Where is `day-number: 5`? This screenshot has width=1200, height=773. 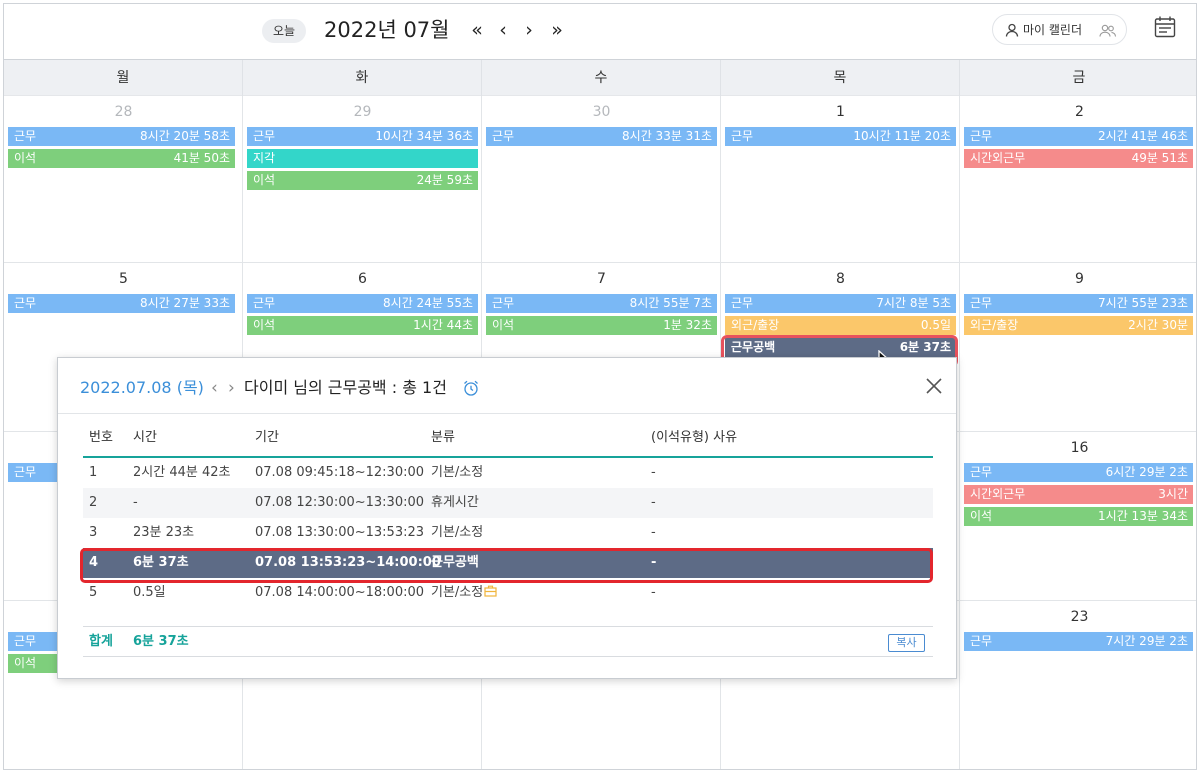 day-number: 5 is located at coordinates (123, 279).